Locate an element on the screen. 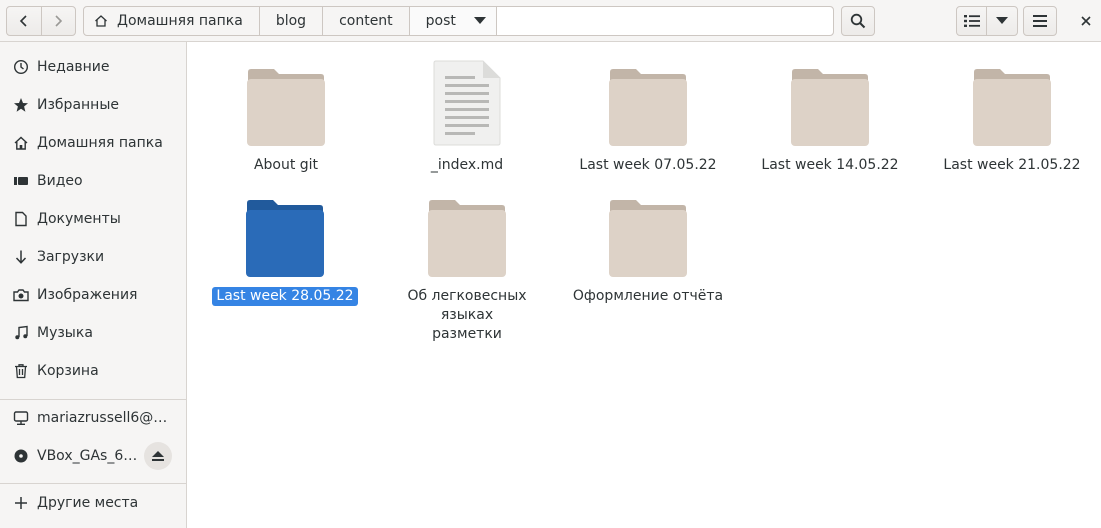 This screenshot has height=528, width=1101. file-name: Last week 28.05.22 is located at coordinates (285, 296).